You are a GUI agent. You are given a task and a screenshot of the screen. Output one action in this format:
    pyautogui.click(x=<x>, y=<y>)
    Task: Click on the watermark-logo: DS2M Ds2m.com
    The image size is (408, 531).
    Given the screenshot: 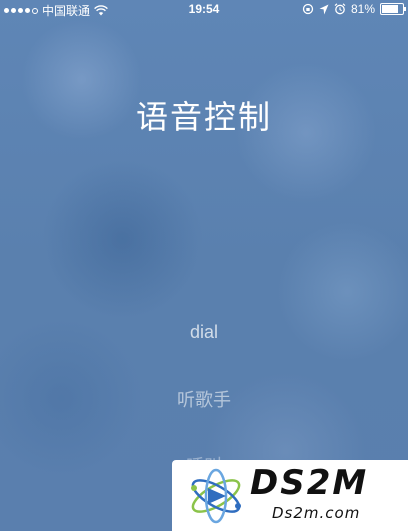 What is the action you would take?
    pyautogui.click(x=290, y=495)
    